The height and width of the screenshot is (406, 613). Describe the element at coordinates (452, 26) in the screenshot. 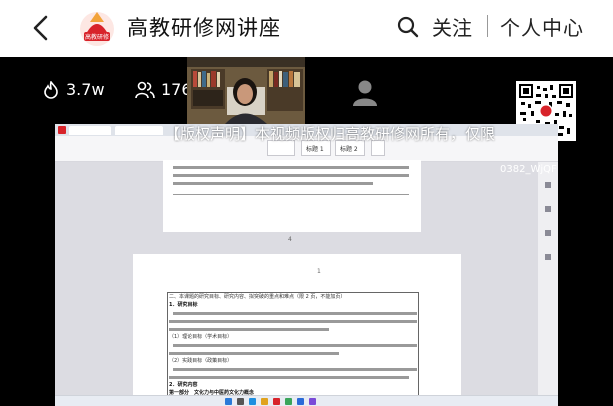

I see `follow-button: 关注` at that location.